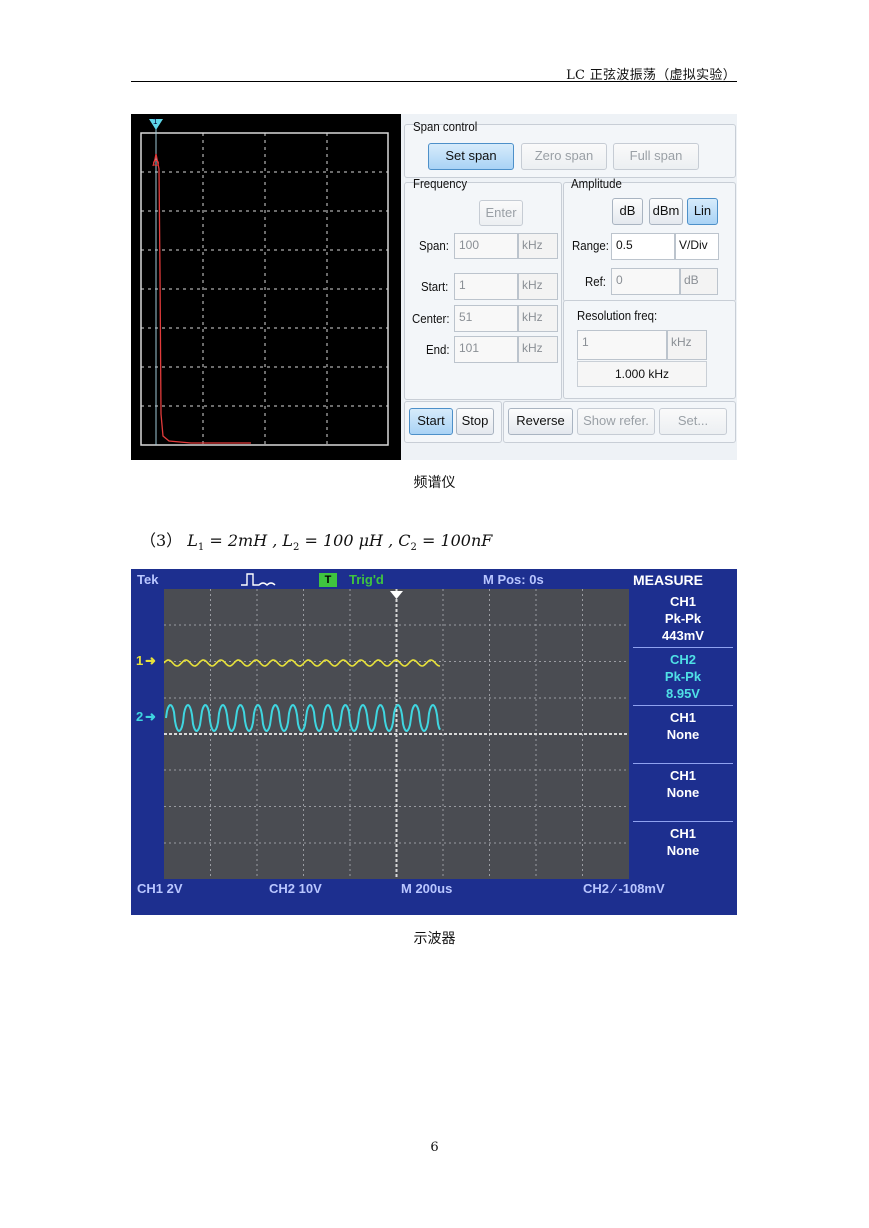  I want to click on resolution-unit: kHz, so click(687, 345).